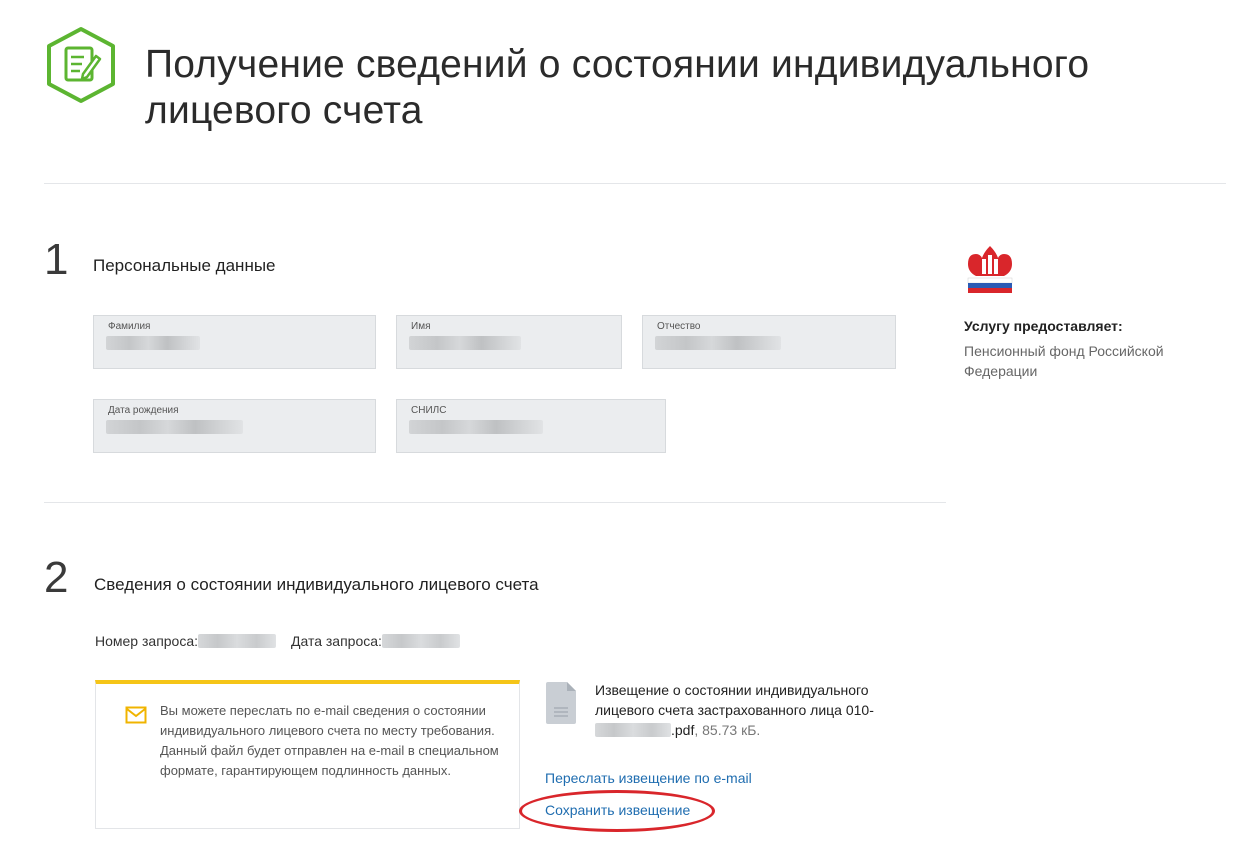  I want to click on surname-field: Фамилия, so click(234, 342).